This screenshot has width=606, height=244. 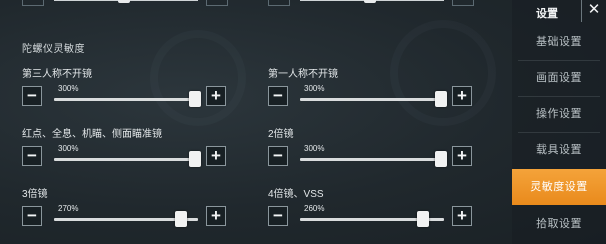 What do you see at coordinates (53, 49) in the screenshot?
I see `section-title: 陀螺仪灵敏度` at bounding box center [53, 49].